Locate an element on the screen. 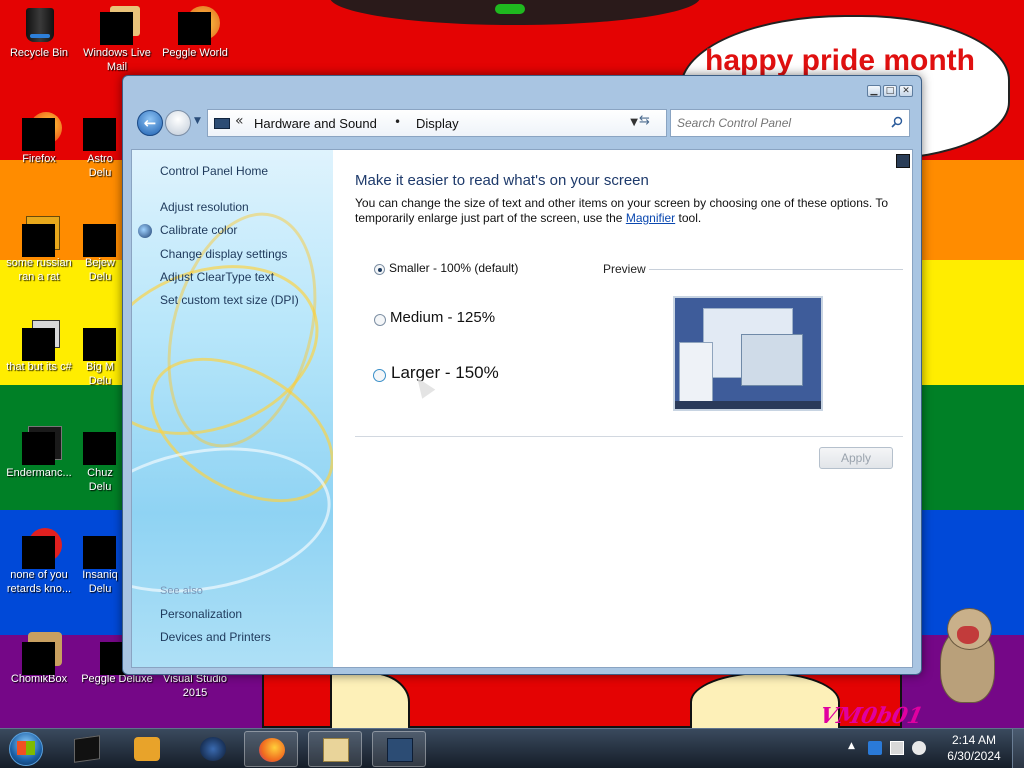  recent-pages-dropdown-icon: ▼ is located at coordinates (197, 121).